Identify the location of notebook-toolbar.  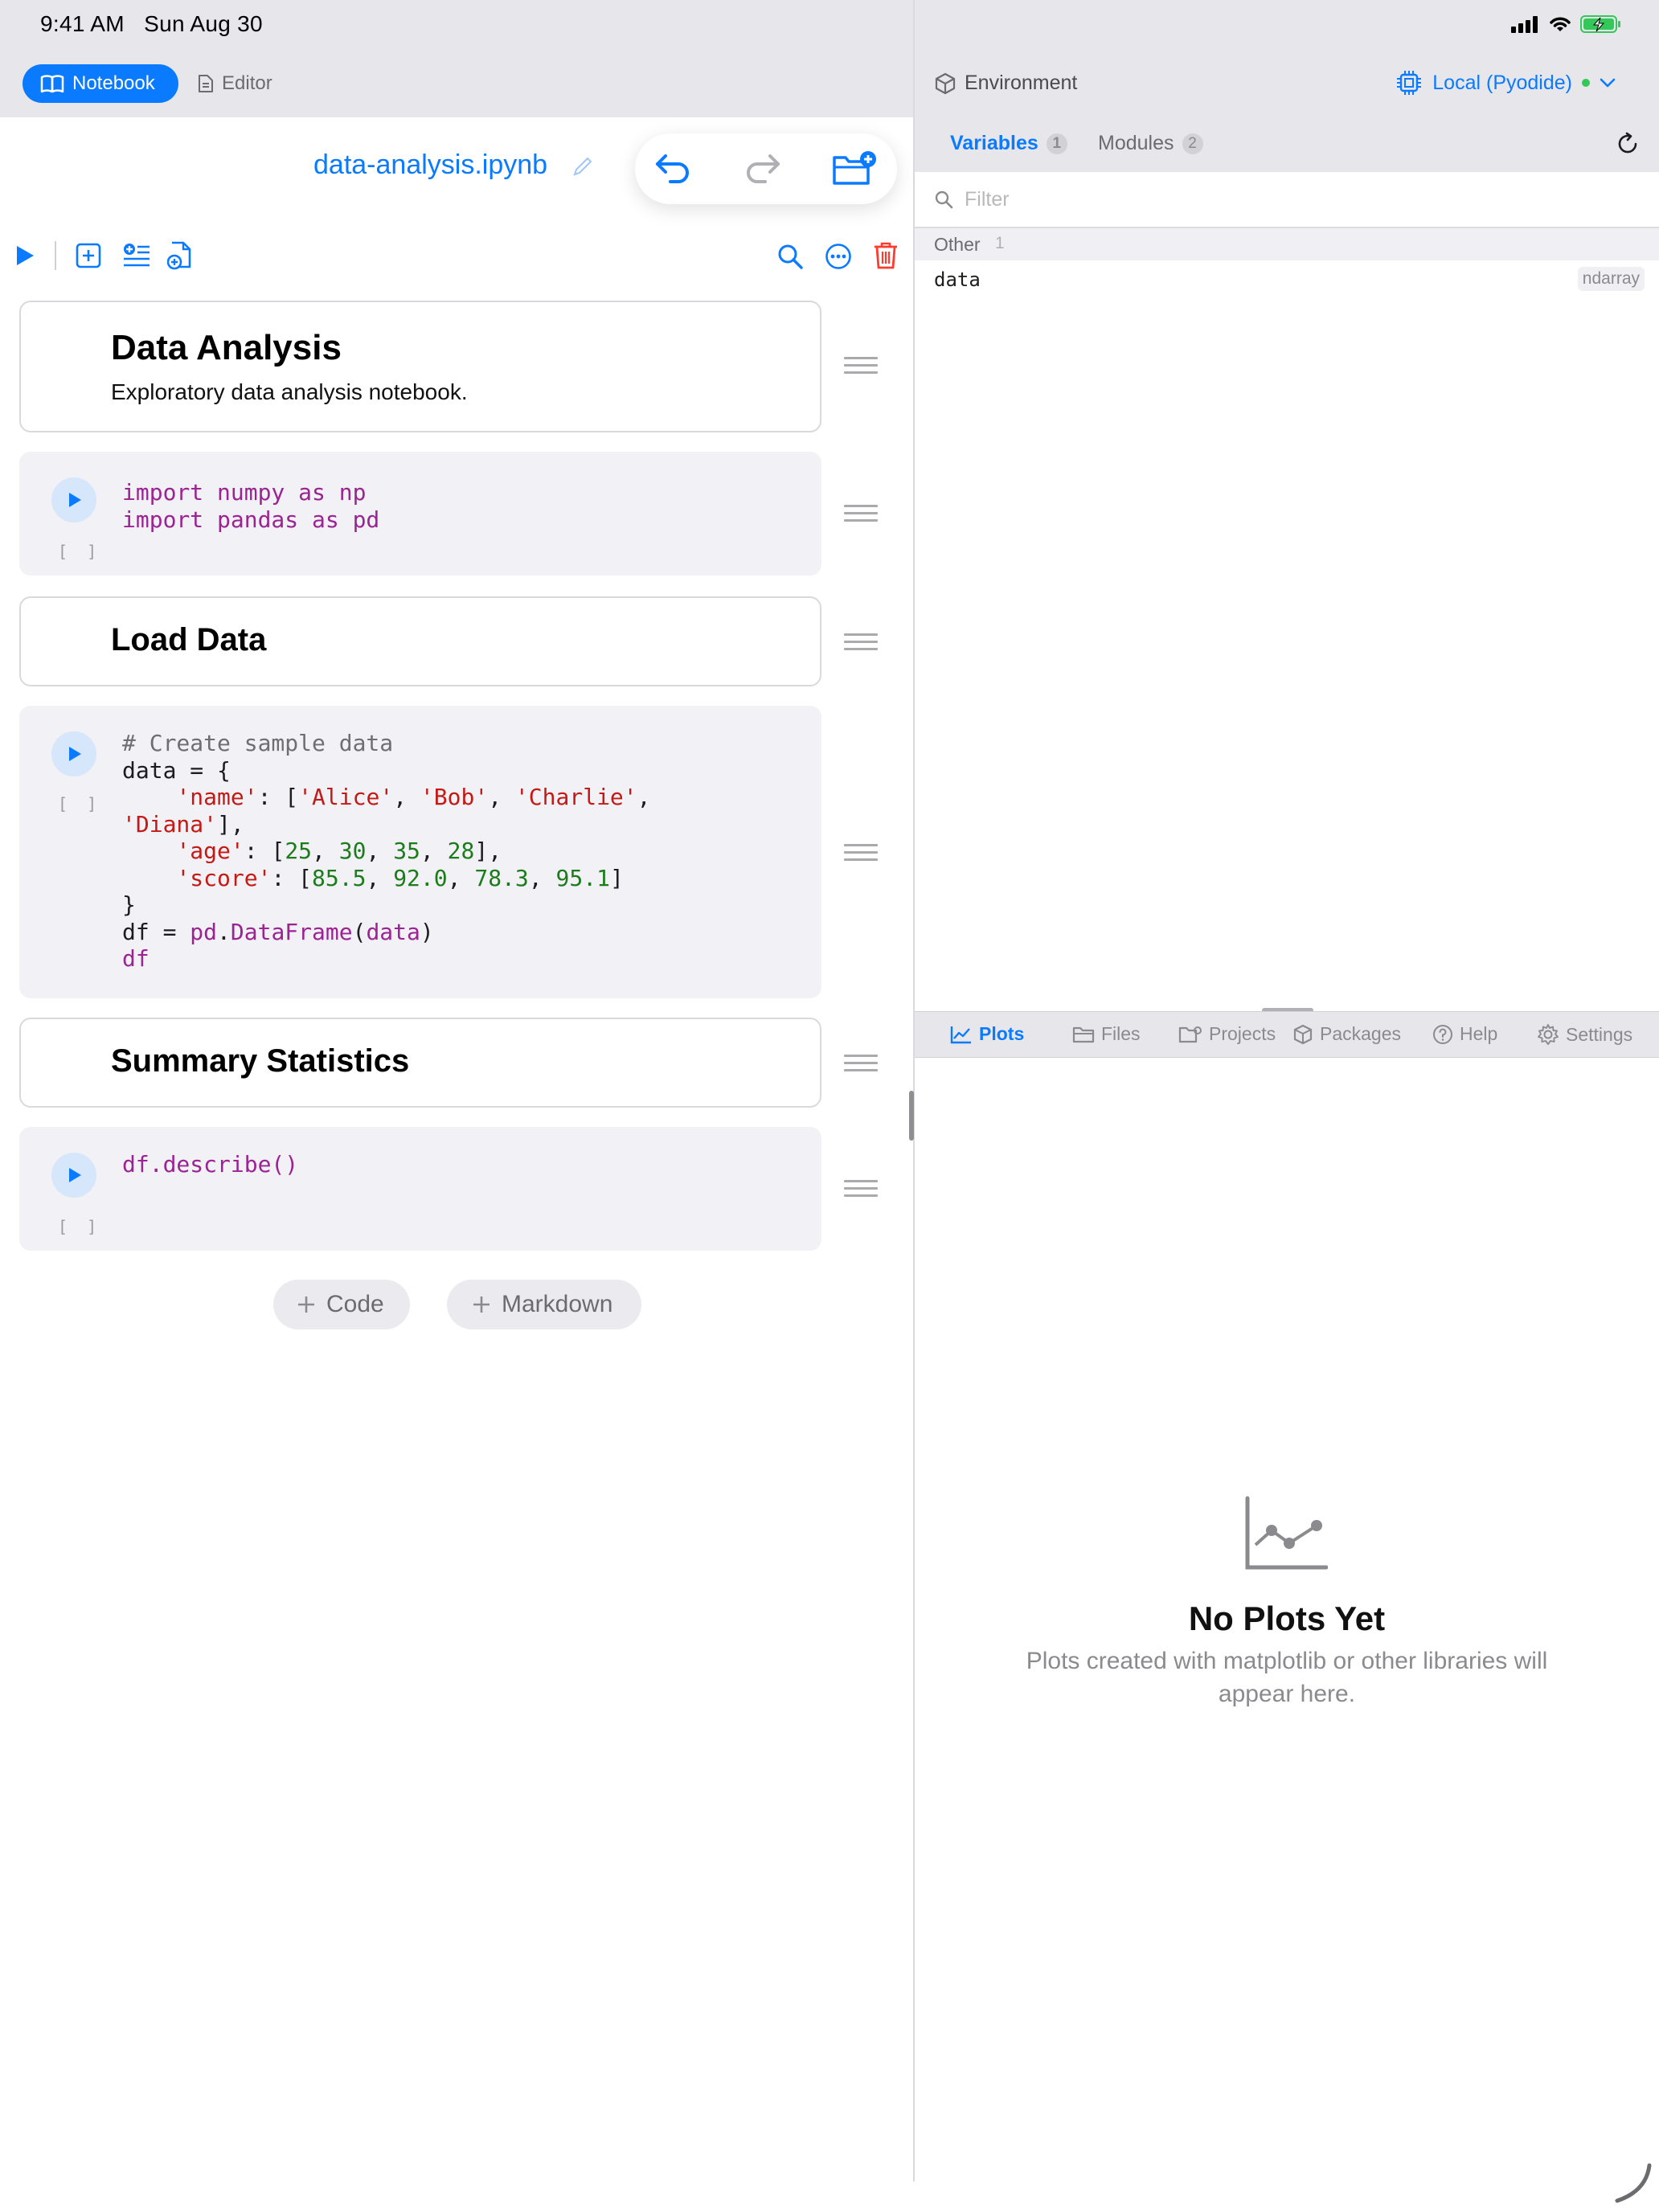
(456, 256).